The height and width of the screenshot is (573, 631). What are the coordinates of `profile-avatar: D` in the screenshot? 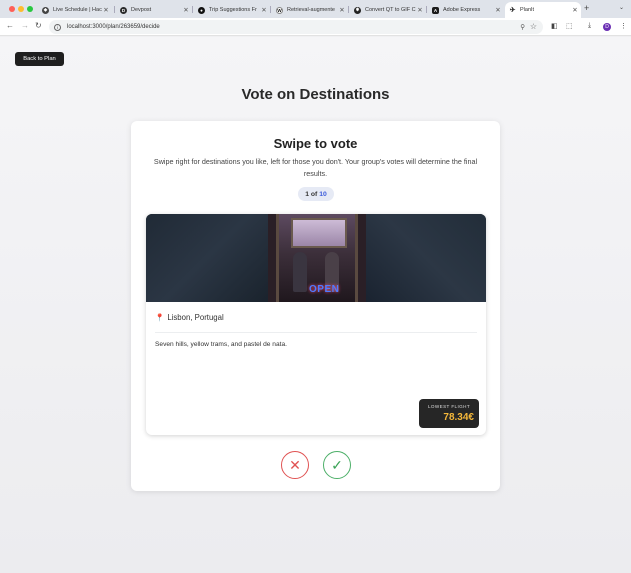 It's located at (607, 27).